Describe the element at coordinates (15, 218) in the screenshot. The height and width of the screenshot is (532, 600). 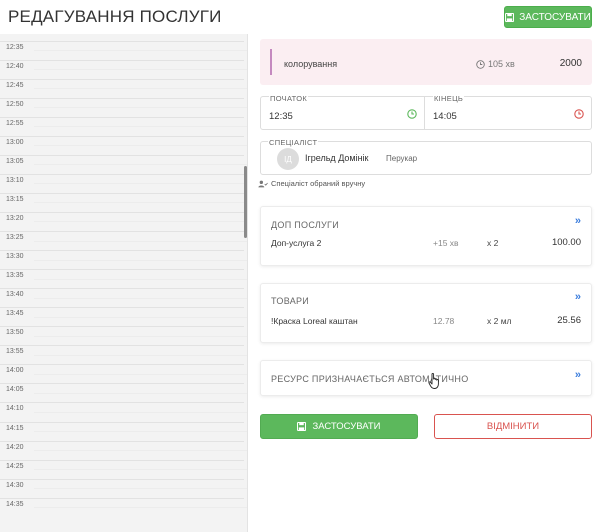
I see `timeline-time-label: 13:20` at that location.